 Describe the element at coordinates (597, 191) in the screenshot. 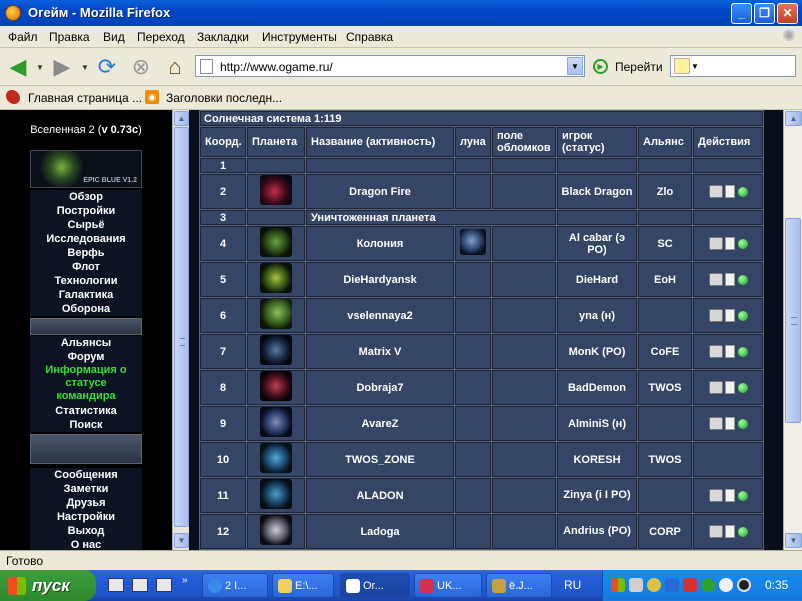

I see `player-name: Black Dragon` at that location.